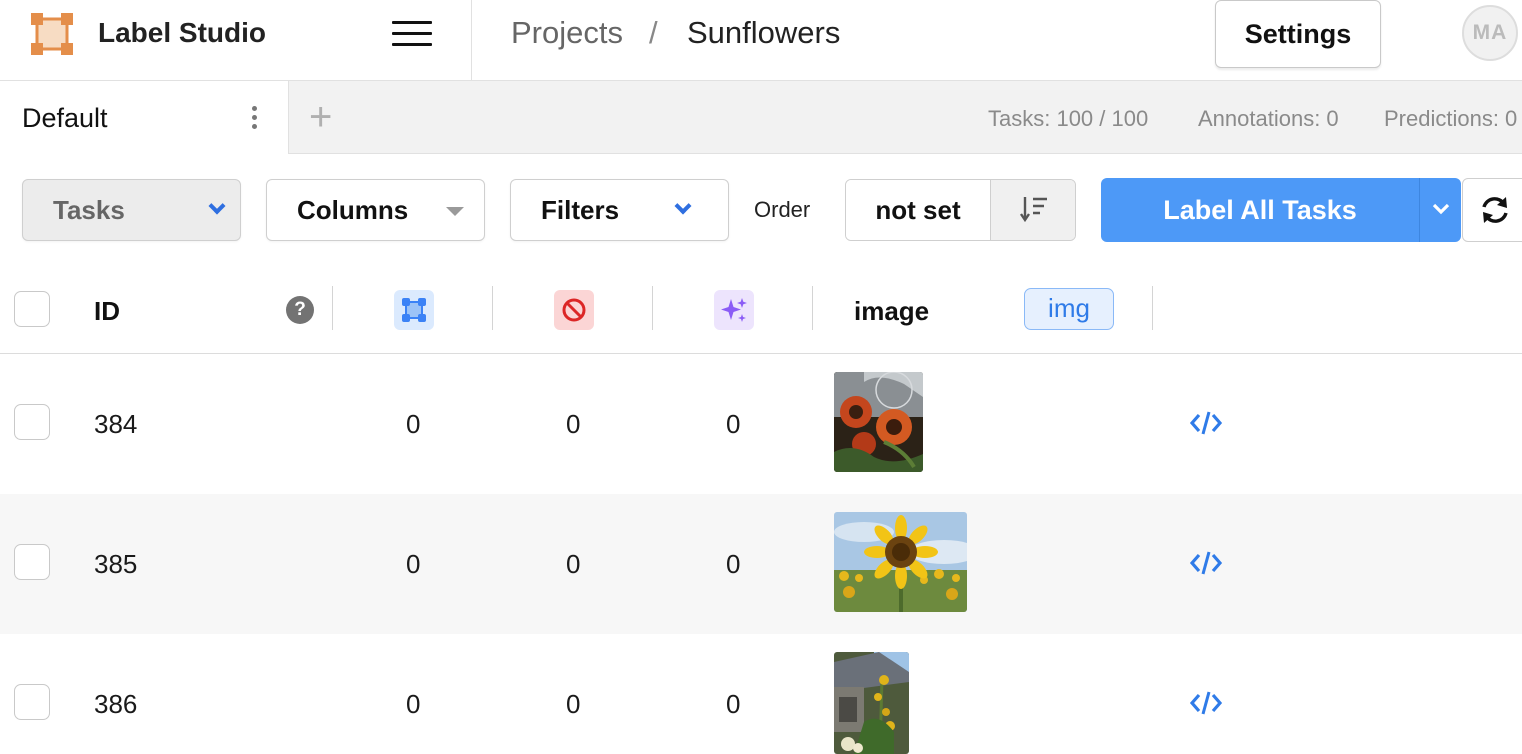 Image resolution: width=1522 pixels, height=754 pixels. Describe the element at coordinates (580, 209) in the screenshot. I see `filters-dropdown-label: Filters` at that location.